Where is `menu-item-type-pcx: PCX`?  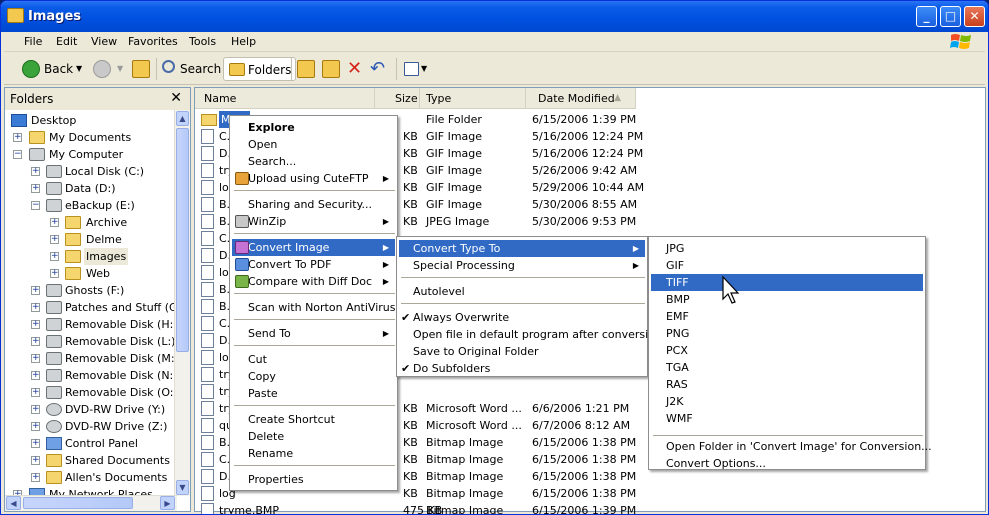 menu-item-type-pcx: PCX is located at coordinates (787, 350).